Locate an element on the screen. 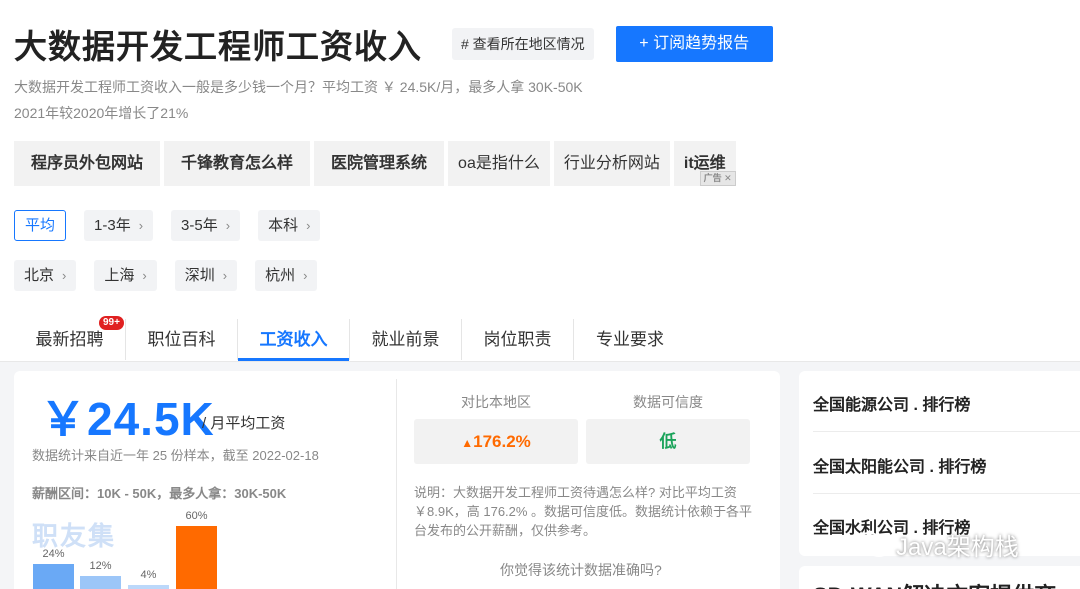  filter-label: 本科 is located at coordinates (283, 225).